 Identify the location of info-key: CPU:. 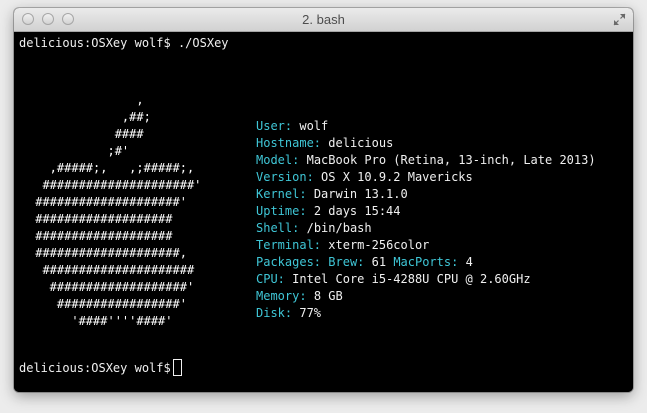
(270, 279).